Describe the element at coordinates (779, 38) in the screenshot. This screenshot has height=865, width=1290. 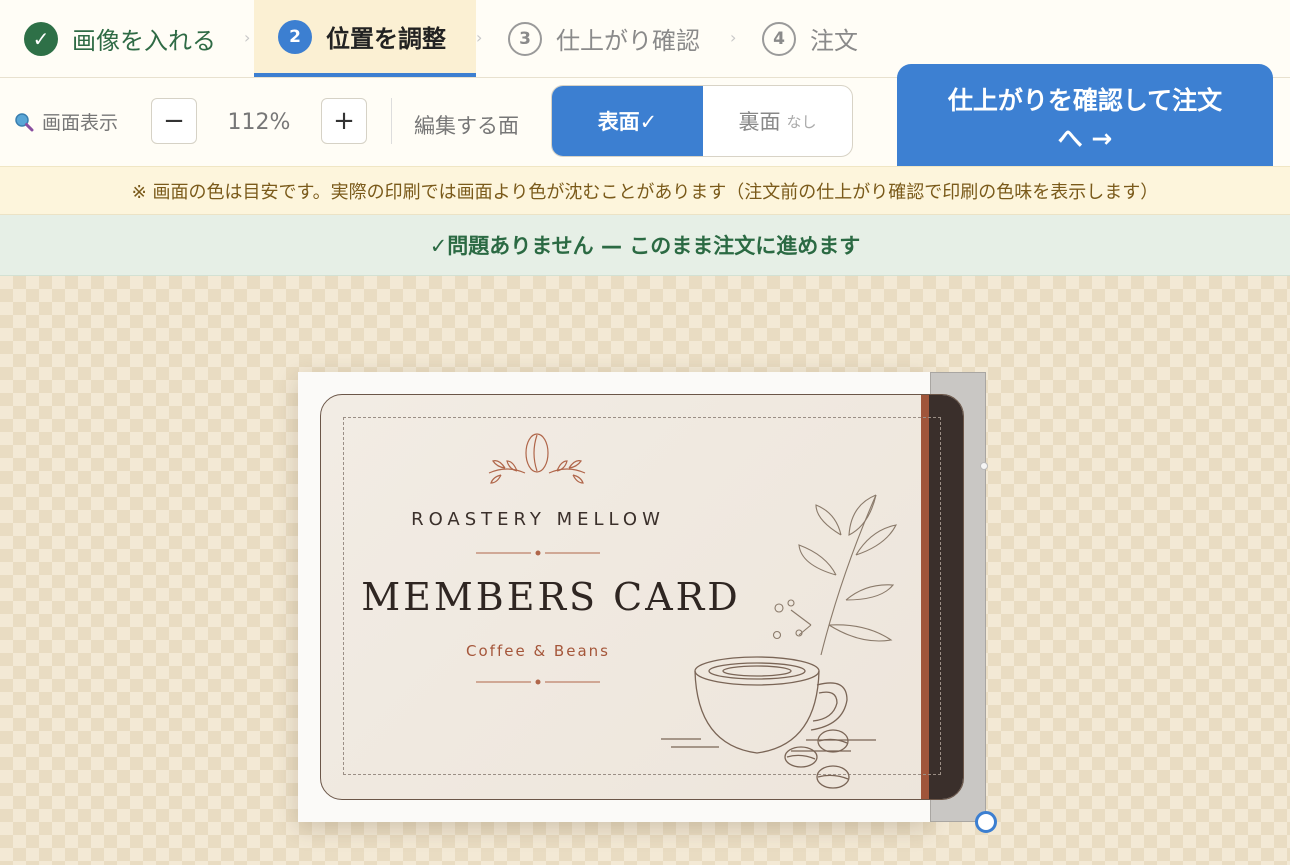
I see `step-4-number: 4` at that location.